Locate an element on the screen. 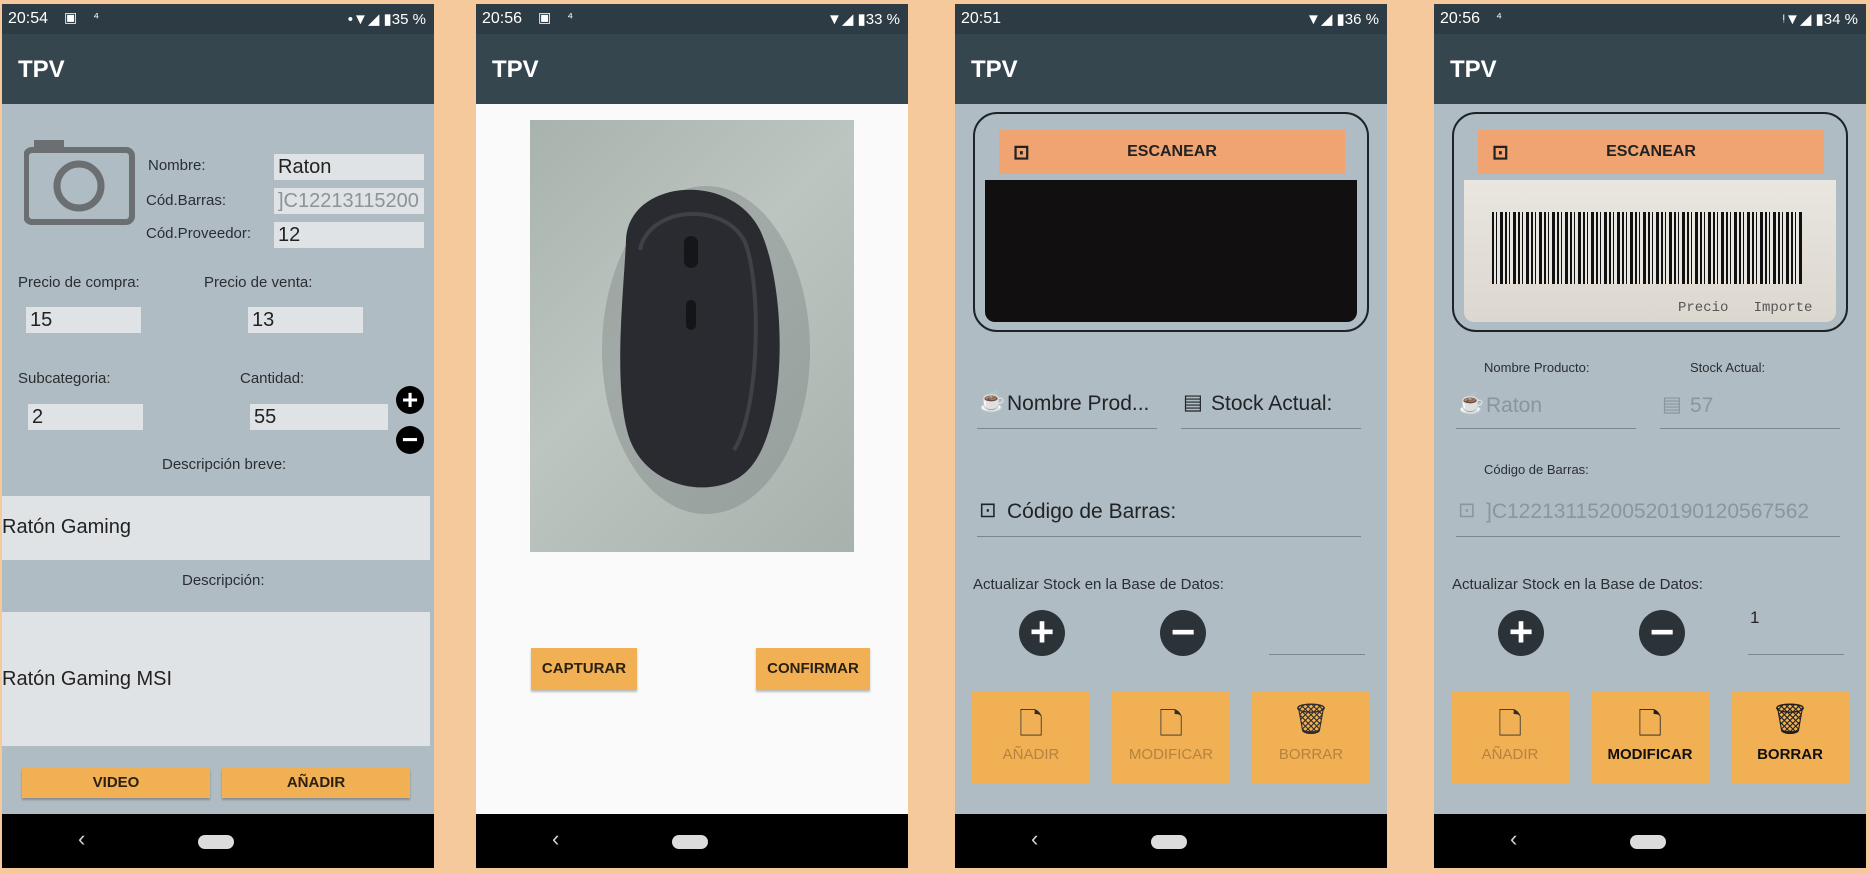 Image resolution: width=1870 pixels, height=874 pixels. precio-venta-label: Precio de venta: is located at coordinates (258, 282).